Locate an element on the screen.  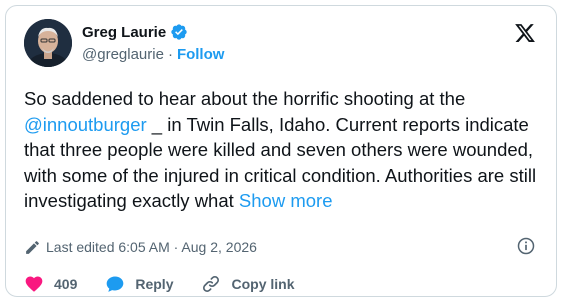
avatar is located at coordinates (48, 43).